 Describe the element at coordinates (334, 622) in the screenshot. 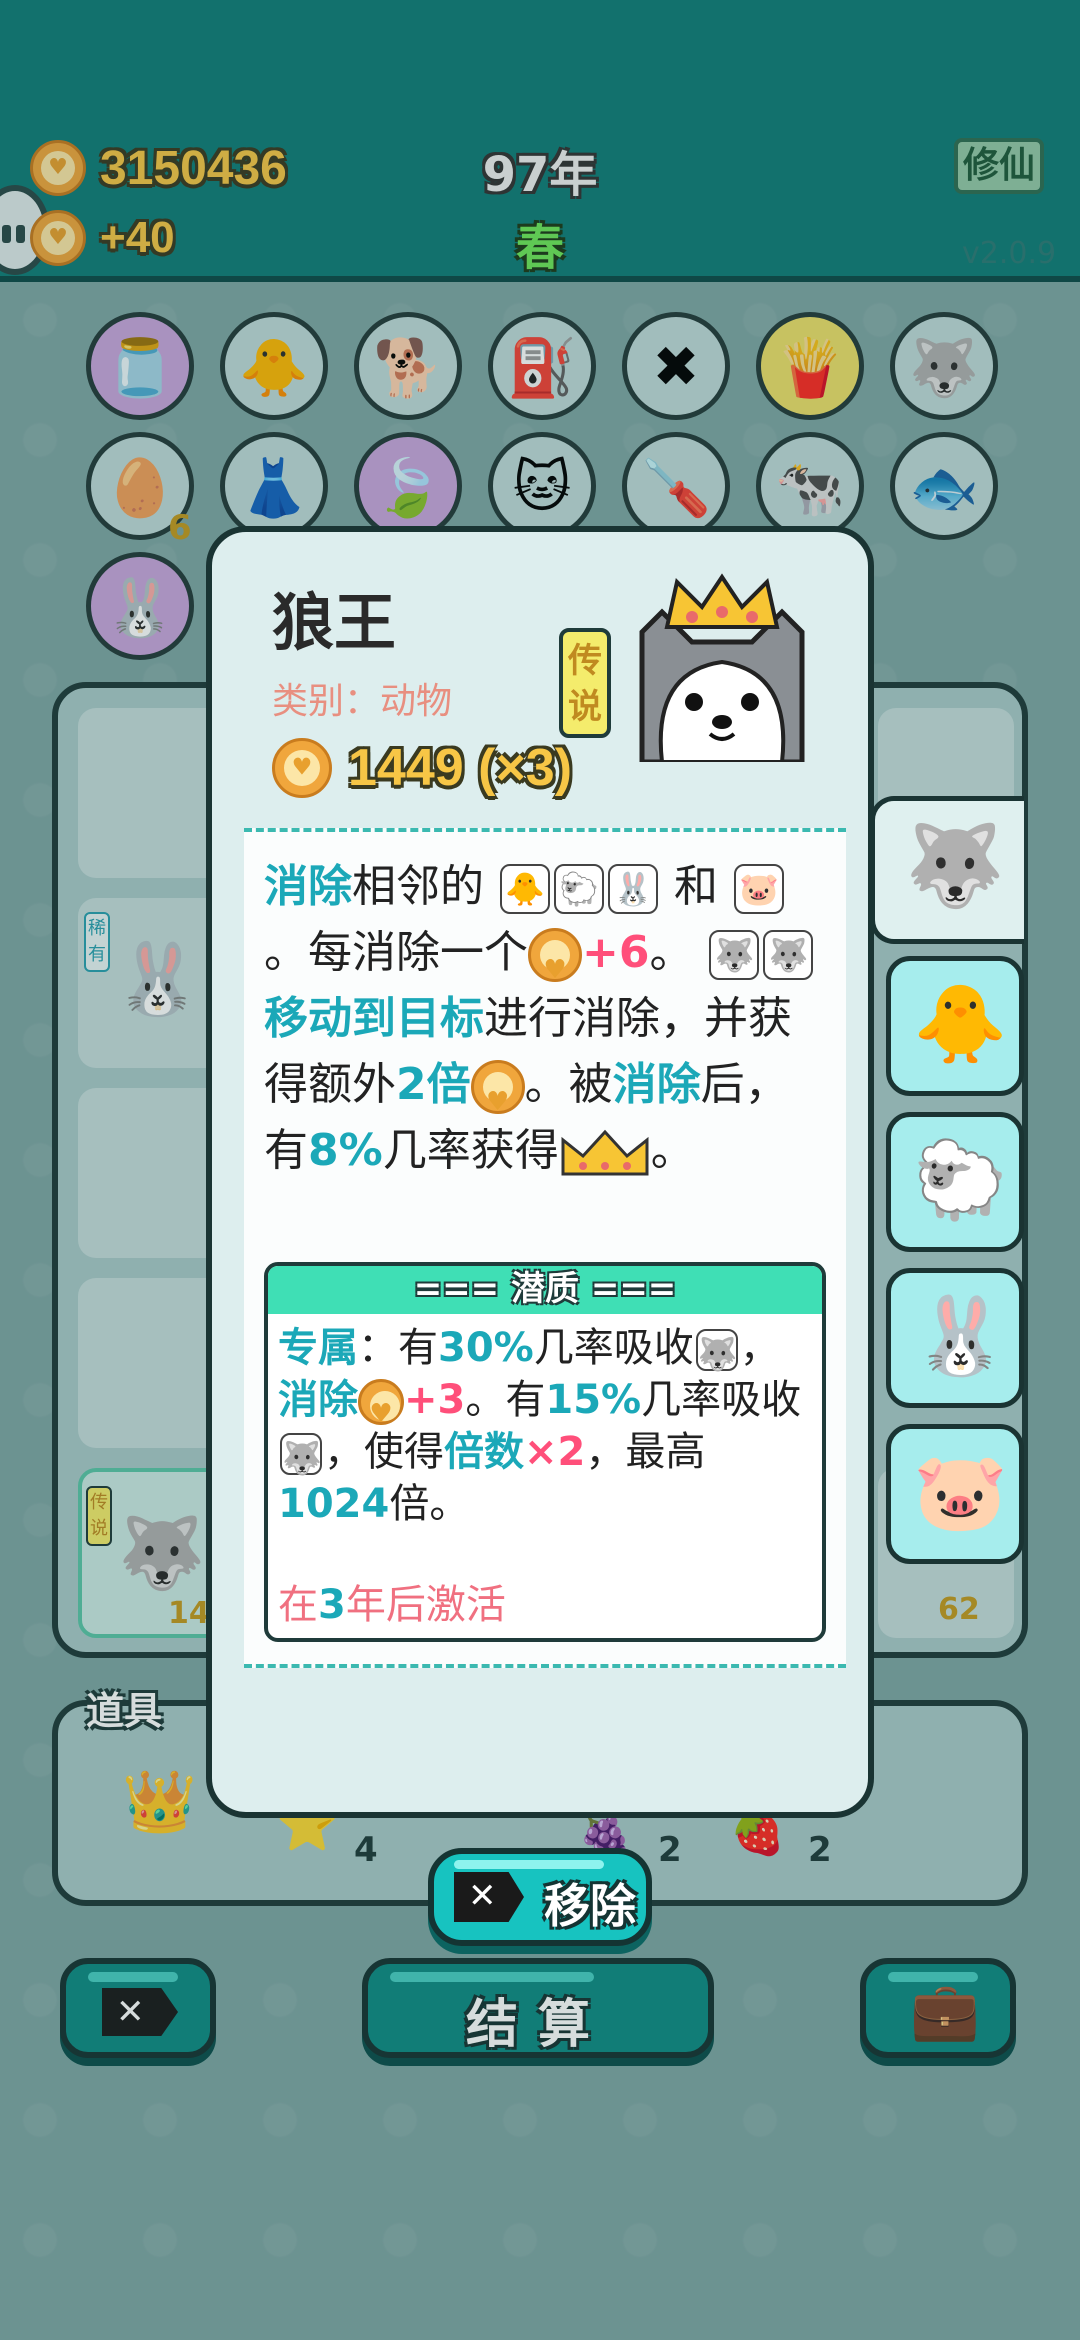

I see `card-title: 狼王` at that location.